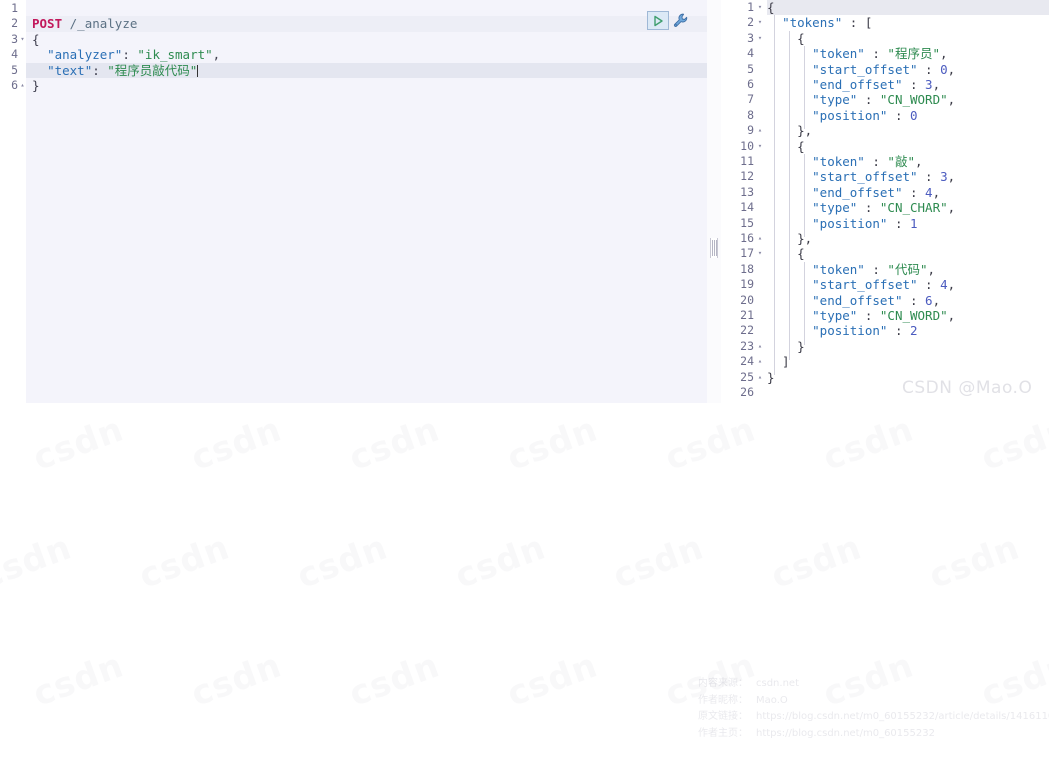 This screenshot has width=1049, height=757. What do you see at coordinates (747, 222) in the screenshot?
I see `line-number: 15` at bounding box center [747, 222].